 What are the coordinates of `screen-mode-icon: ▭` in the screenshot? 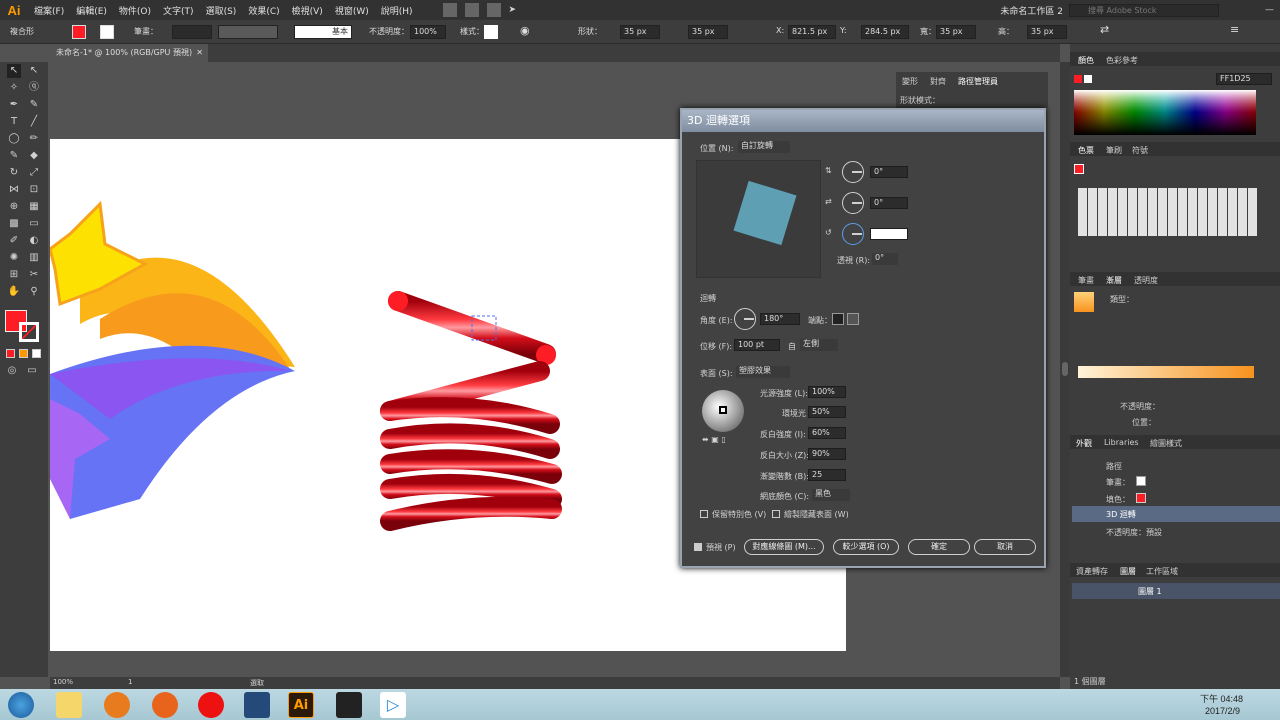 It's located at (32, 371).